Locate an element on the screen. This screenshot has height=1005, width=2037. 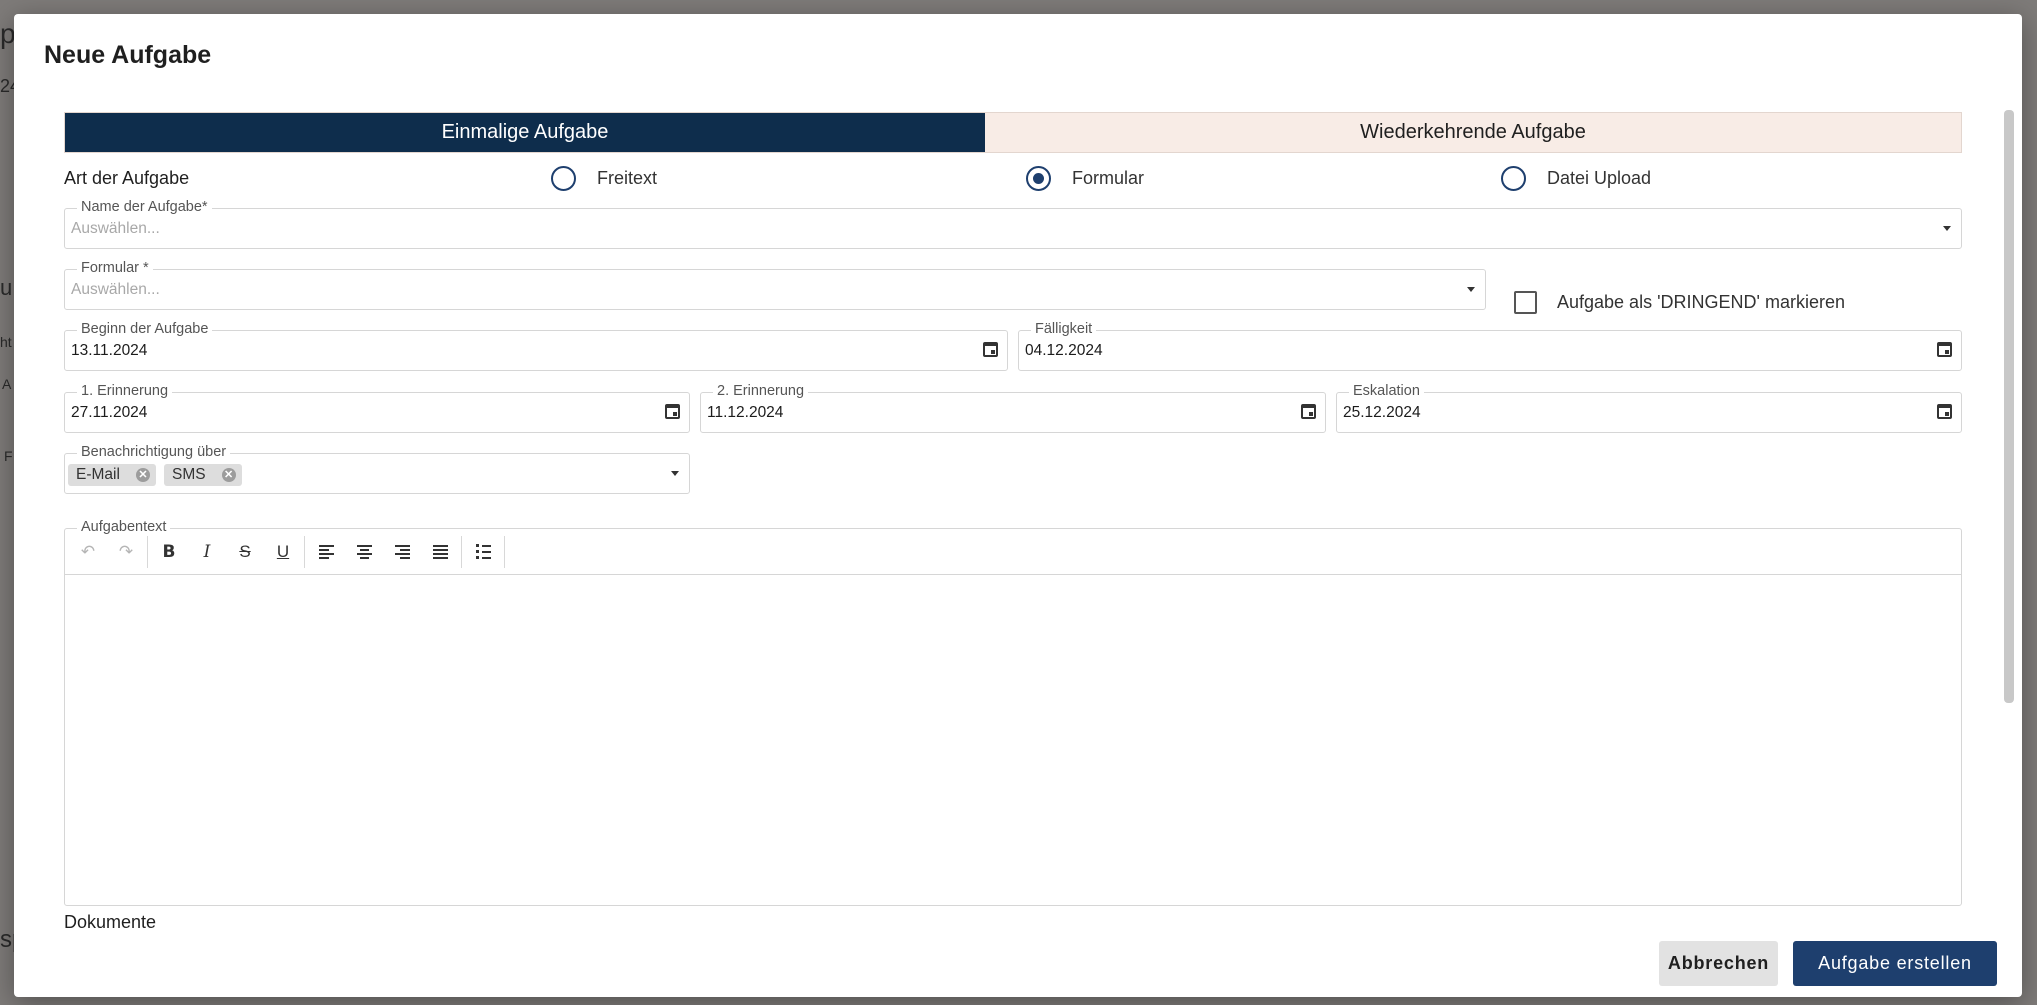
urgent-checkbox: Aufgabe als 'DRINGEND' markieren is located at coordinates (1679, 302).